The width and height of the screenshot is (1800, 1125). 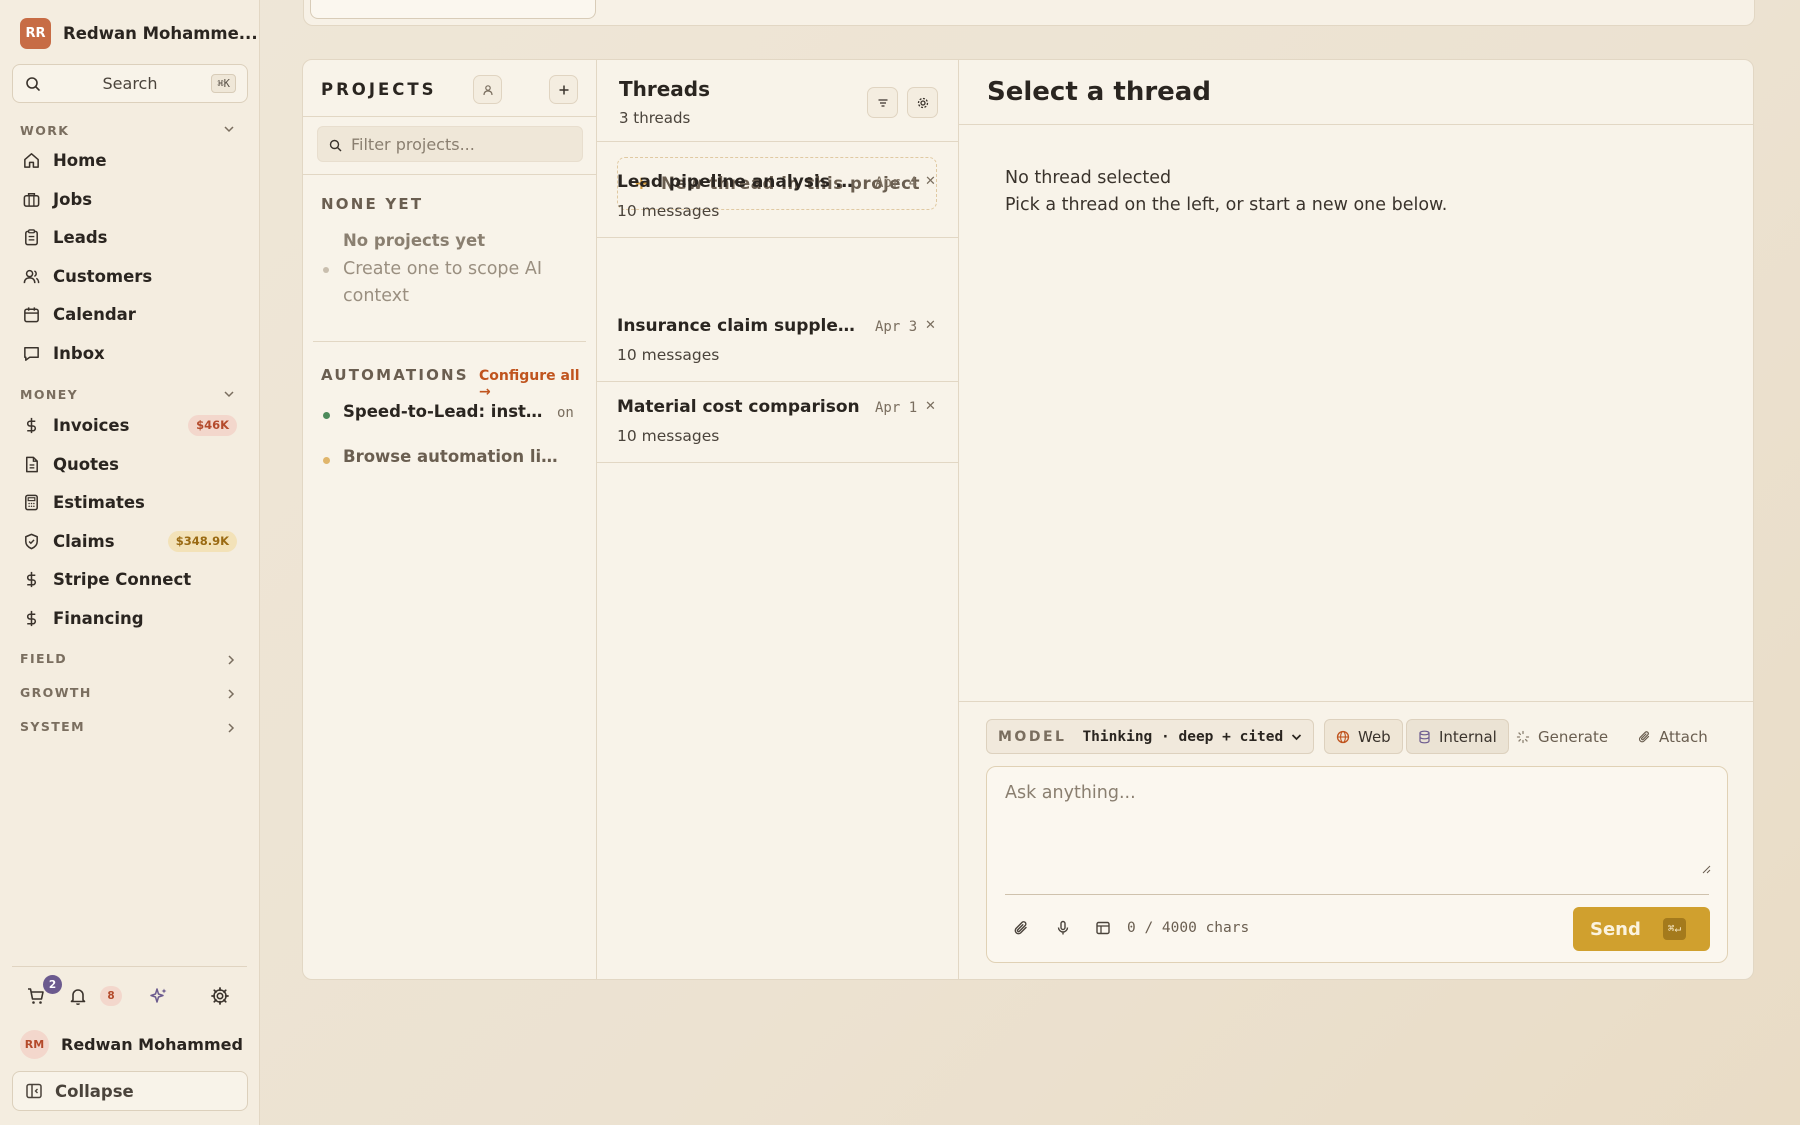 I want to click on cart-icon, so click(x=36, y=996).